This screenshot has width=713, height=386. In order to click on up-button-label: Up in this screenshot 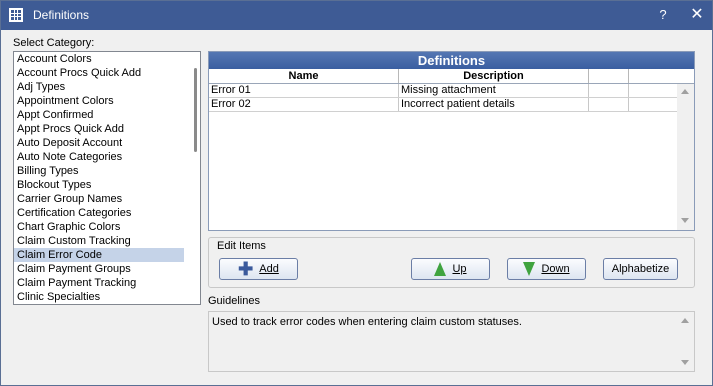, I will do `click(459, 269)`.